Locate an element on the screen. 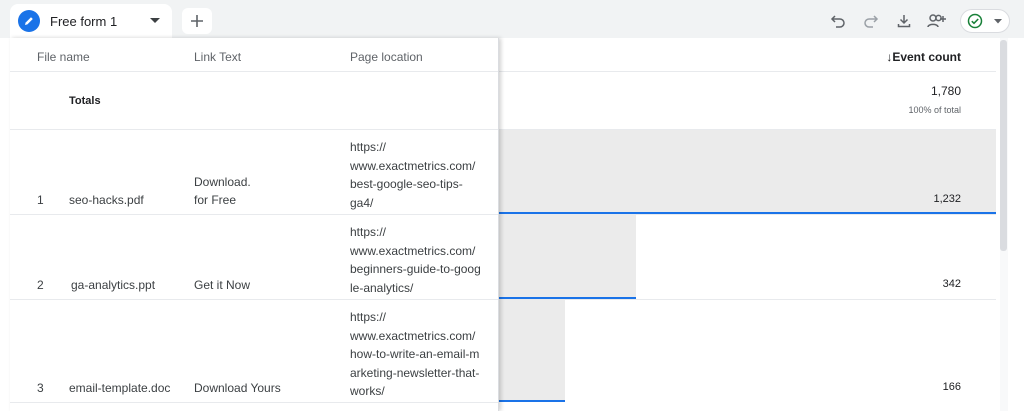  page-location-header: Page location is located at coordinates (386, 57).